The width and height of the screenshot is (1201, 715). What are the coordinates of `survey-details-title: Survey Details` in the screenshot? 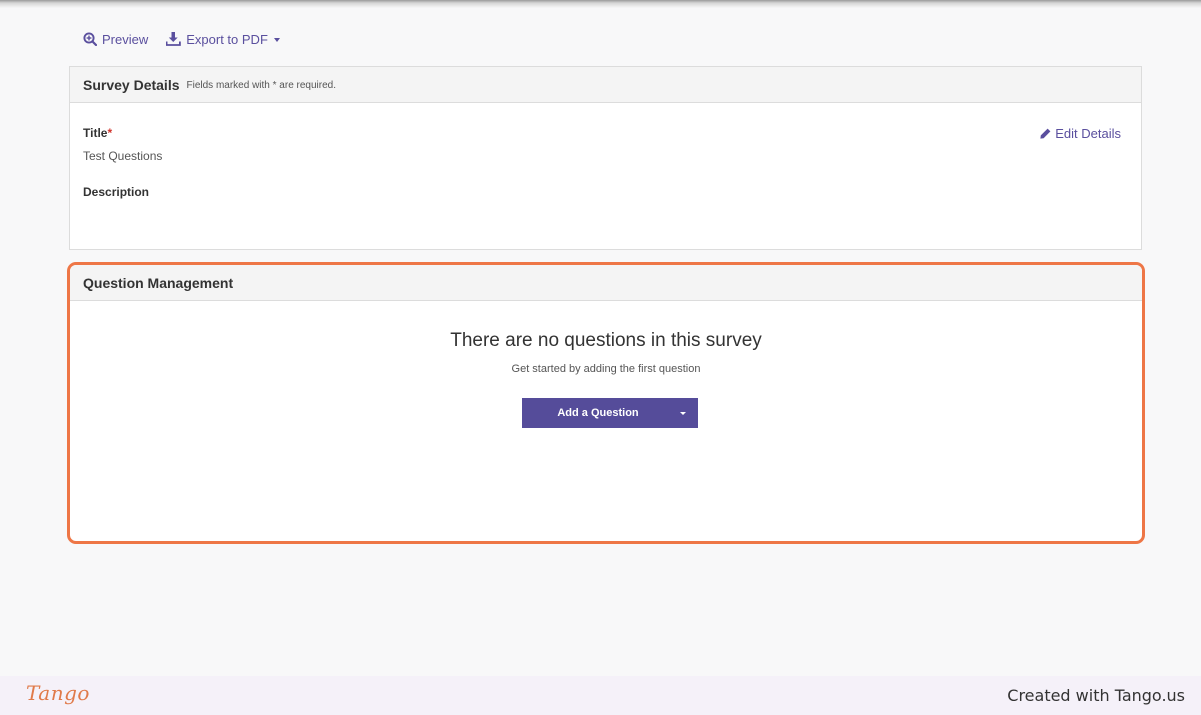 It's located at (131, 84).